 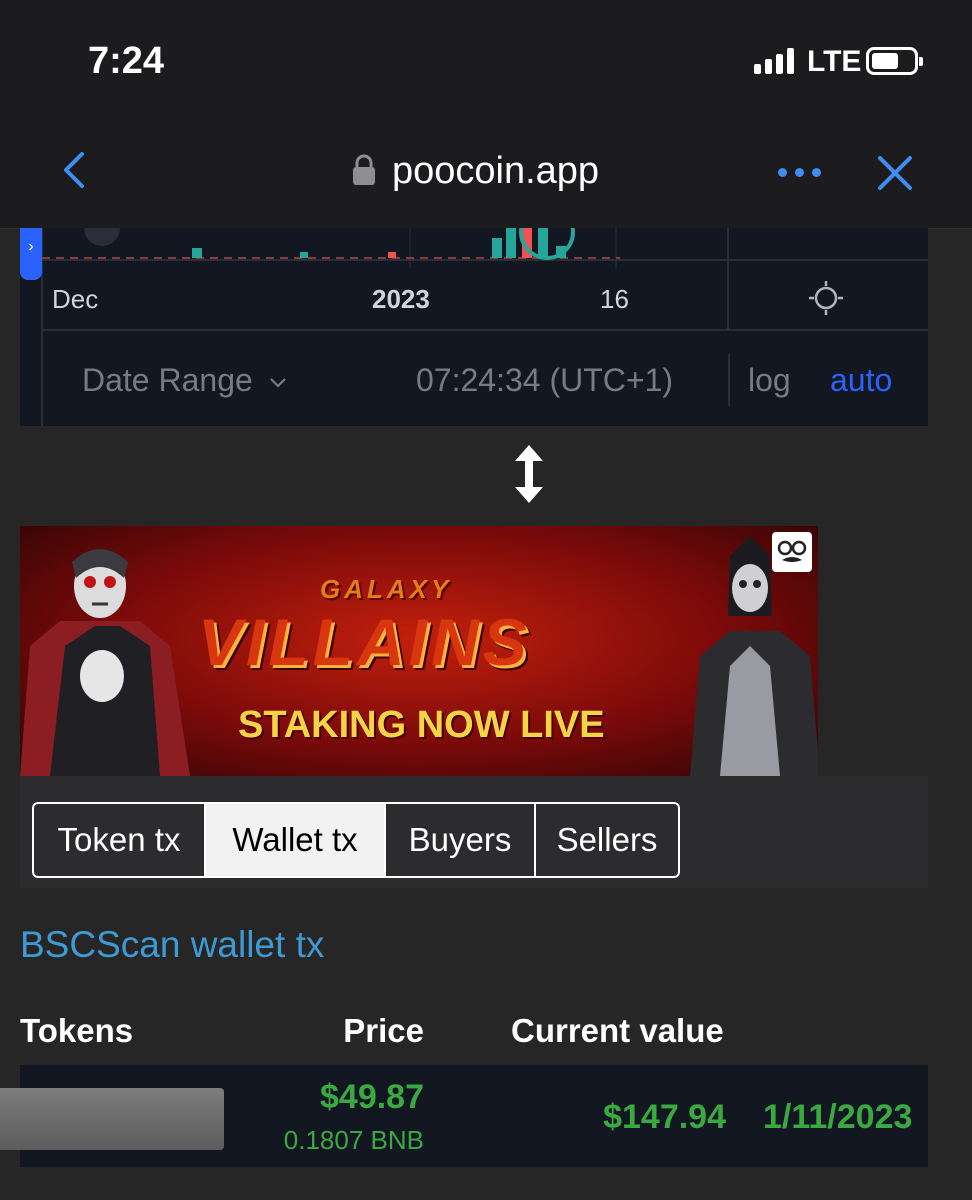 What do you see at coordinates (120, 840) in the screenshot?
I see `tab-token-tx: Token tx` at bounding box center [120, 840].